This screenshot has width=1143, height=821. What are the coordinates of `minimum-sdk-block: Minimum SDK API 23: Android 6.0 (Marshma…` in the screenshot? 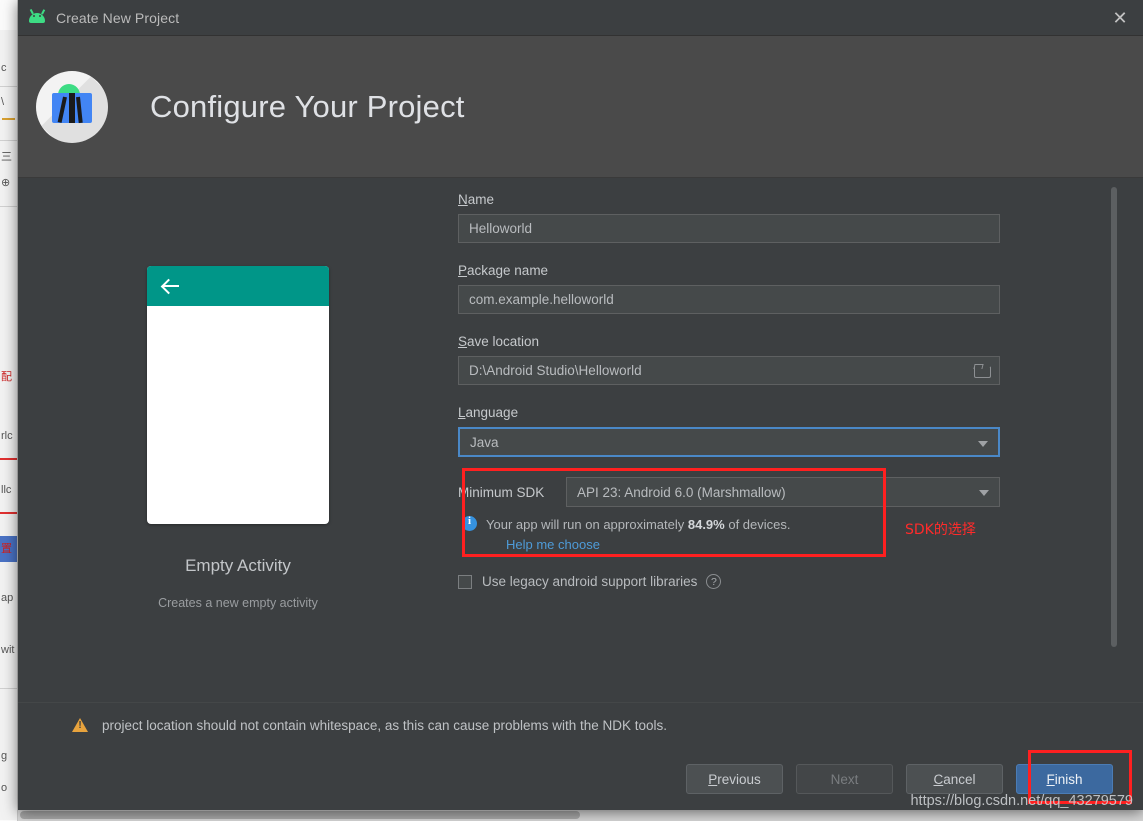 It's located at (729, 512).